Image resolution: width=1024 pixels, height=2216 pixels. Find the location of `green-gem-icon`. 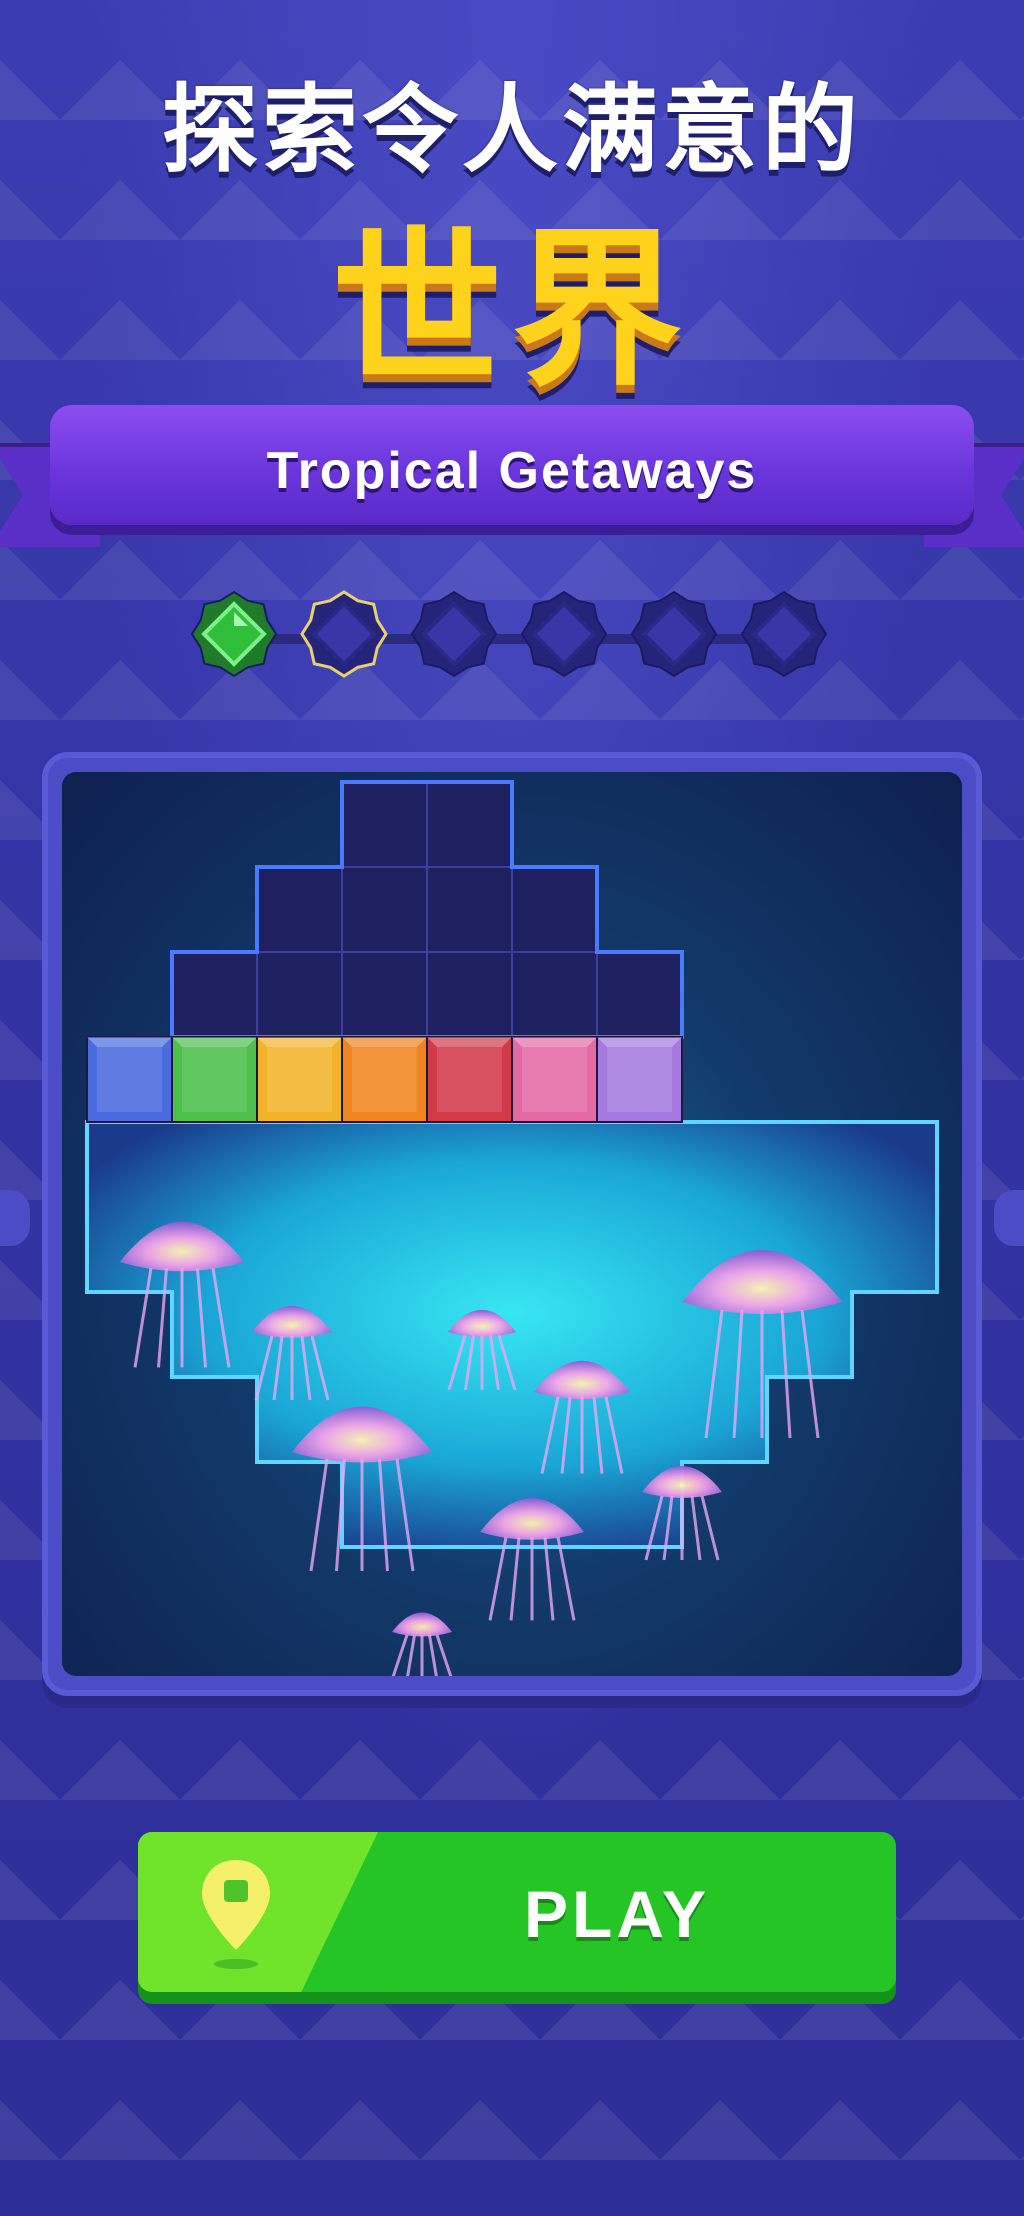

green-gem-icon is located at coordinates (234, 634).